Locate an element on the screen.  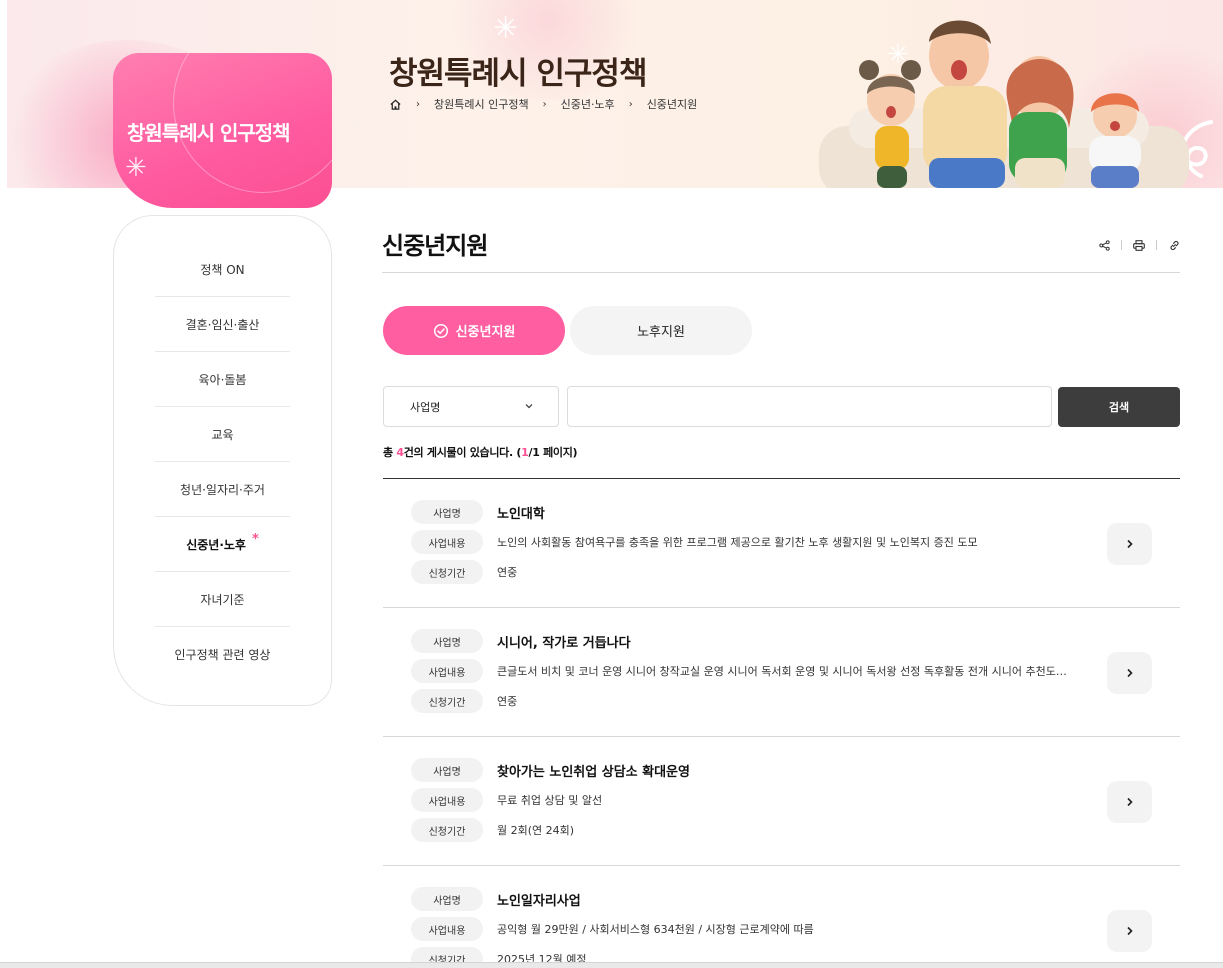
sidebar-item-label: 교육 is located at coordinates (222, 434).